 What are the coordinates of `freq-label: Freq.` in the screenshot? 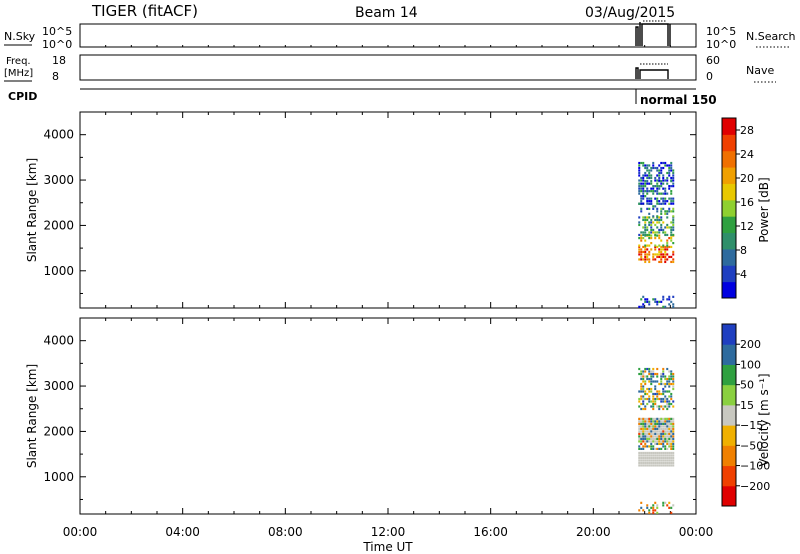 It's located at (18, 61).